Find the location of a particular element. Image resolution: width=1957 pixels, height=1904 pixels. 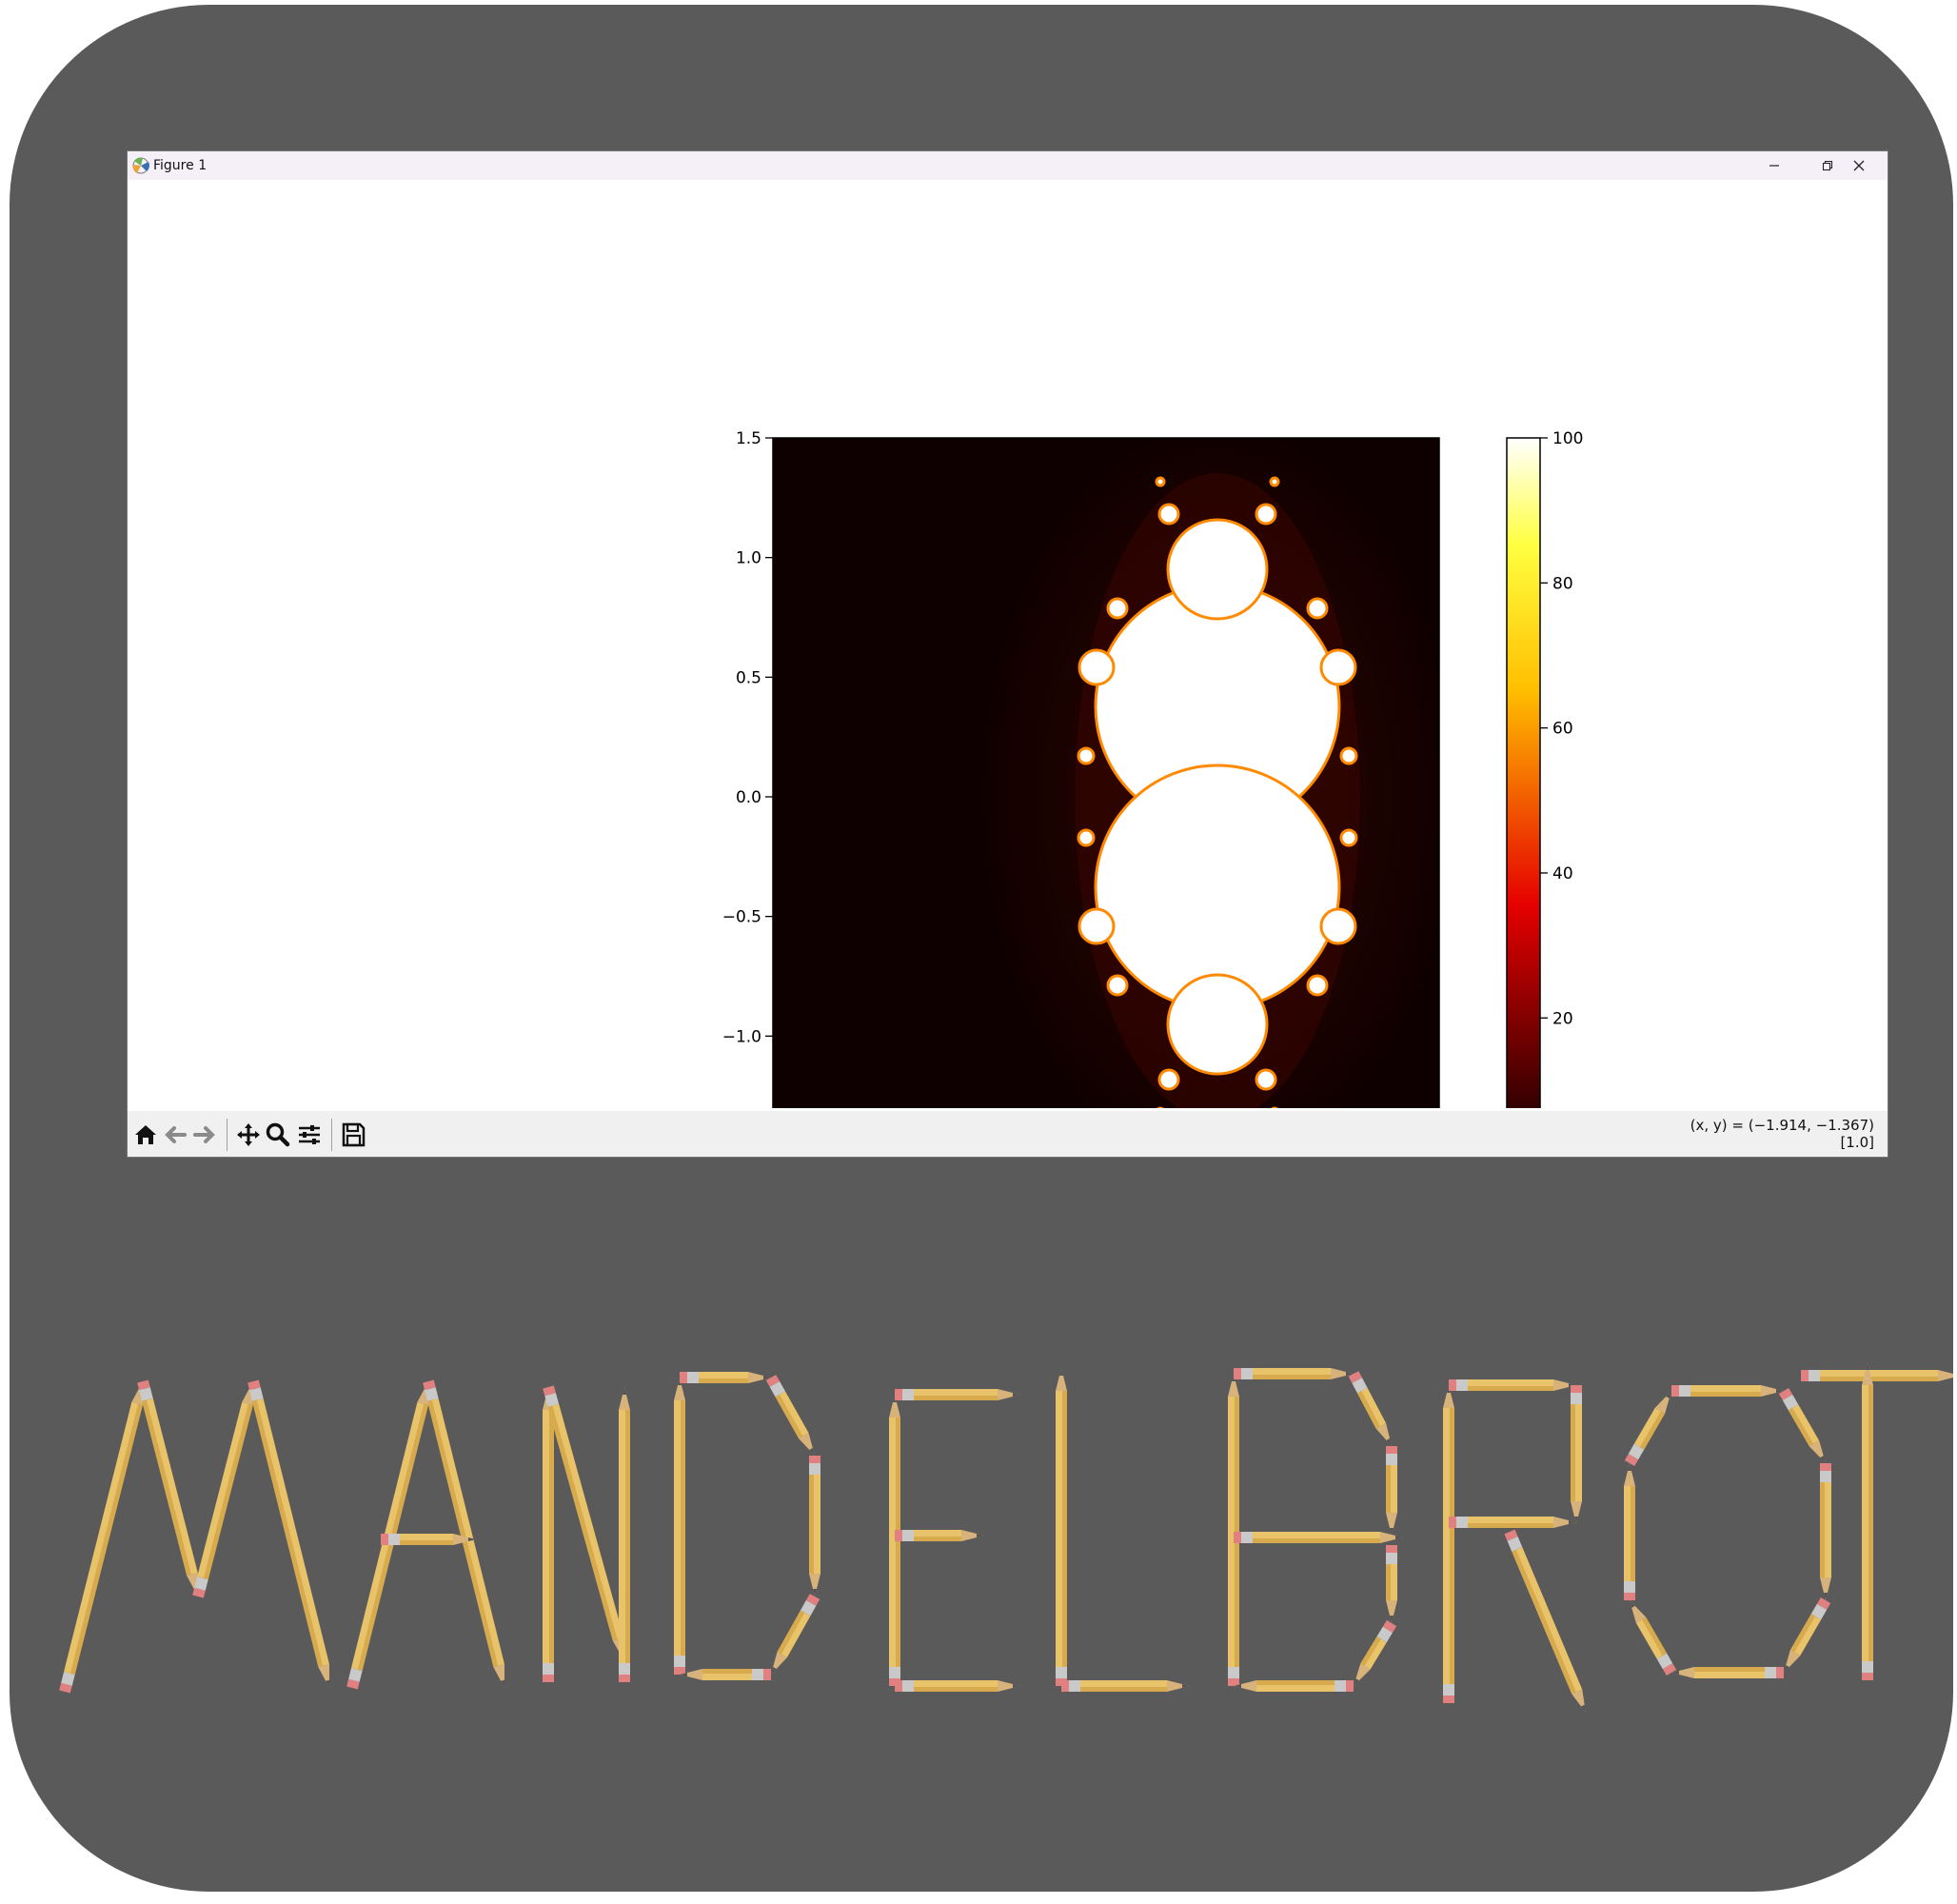

home-icon is located at coordinates (145, 1134).